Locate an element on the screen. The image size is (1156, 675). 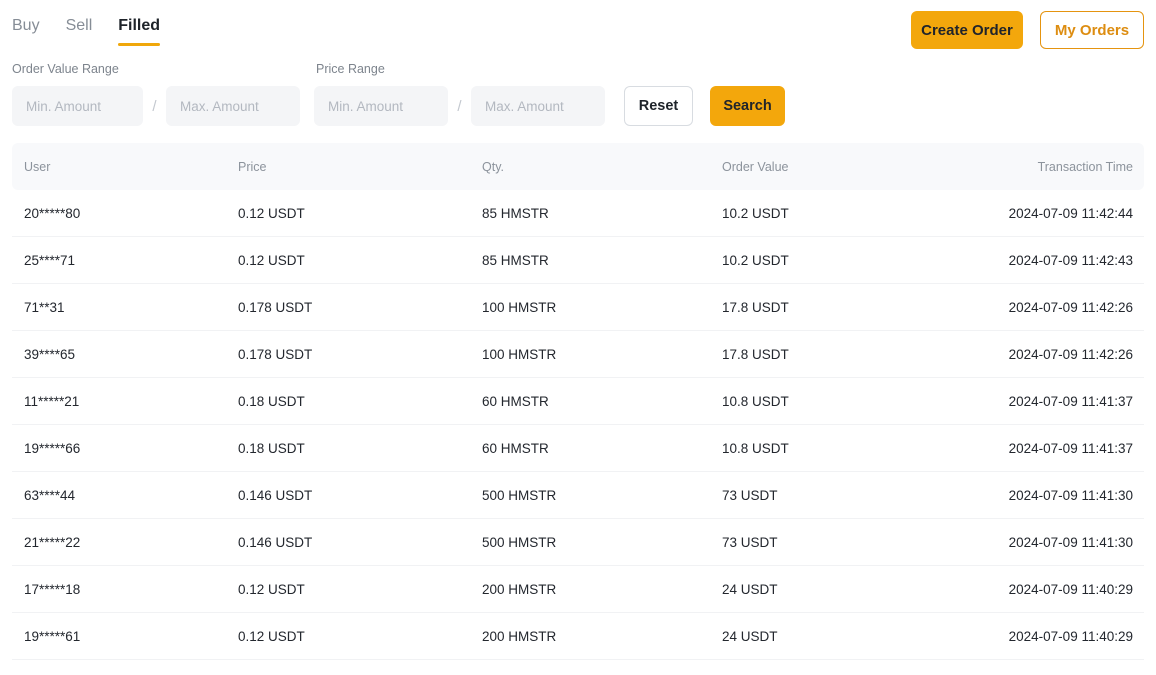
search-button: Search is located at coordinates (747, 106).